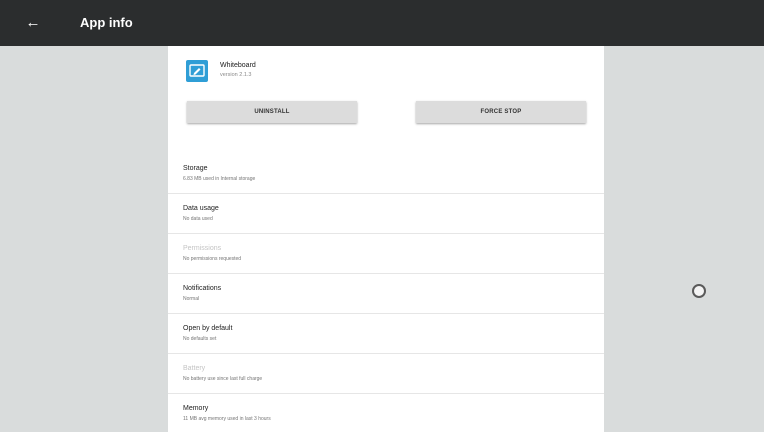  I want to click on force-stop-button: FORCE STOP, so click(501, 112).